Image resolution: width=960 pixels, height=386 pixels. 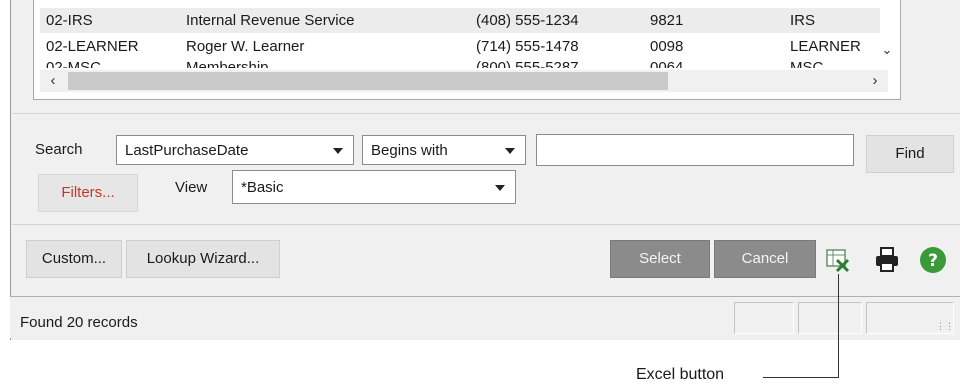 What do you see at coordinates (374, 187) in the screenshot?
I see `view-select: *Basic` at bounding box center [374, 187].